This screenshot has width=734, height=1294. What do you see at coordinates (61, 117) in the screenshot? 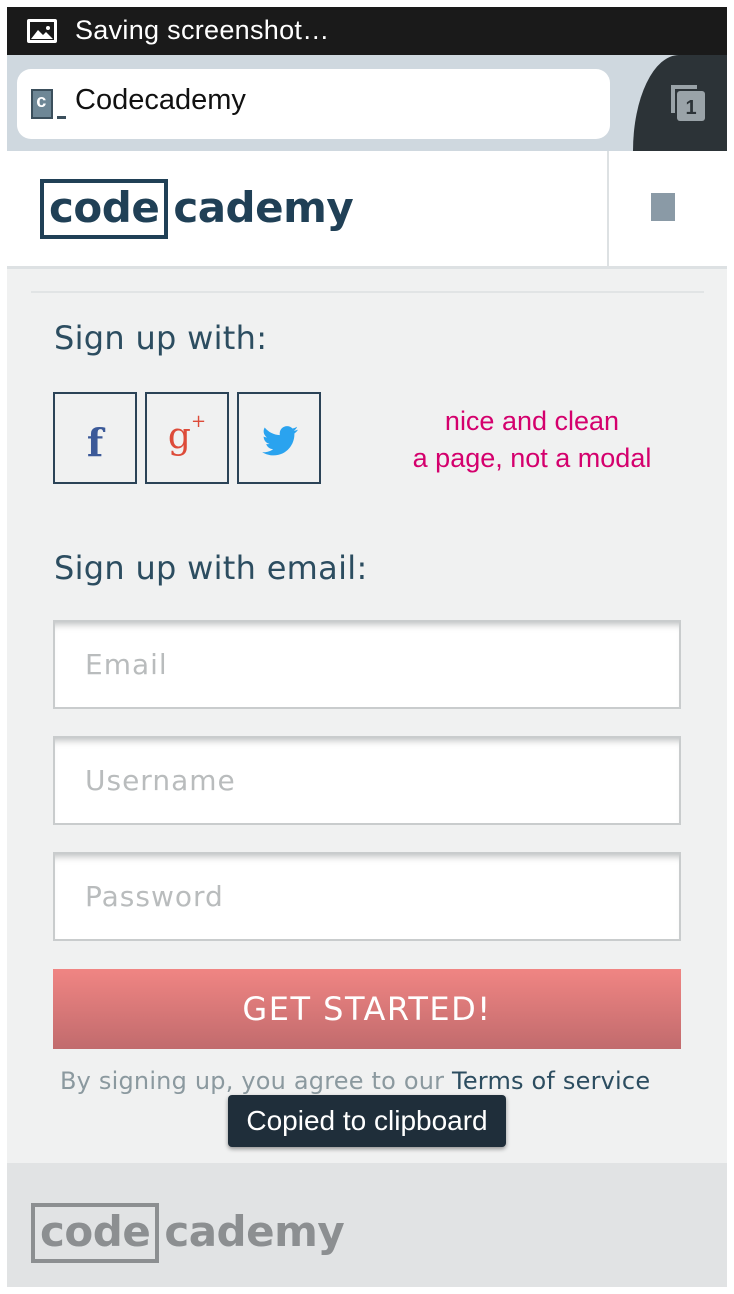
I see `favicon-underscore` at bounding box center [61, 117].